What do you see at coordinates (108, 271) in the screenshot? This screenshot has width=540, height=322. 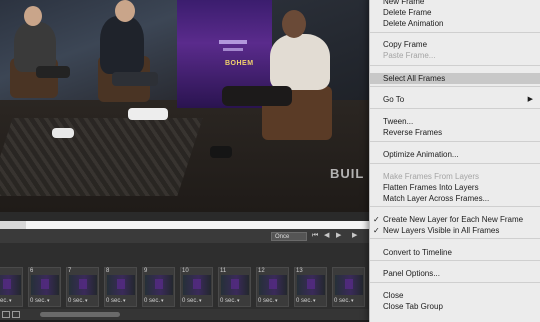 I see `frame-number: 8` at bounding box center [108, 271].